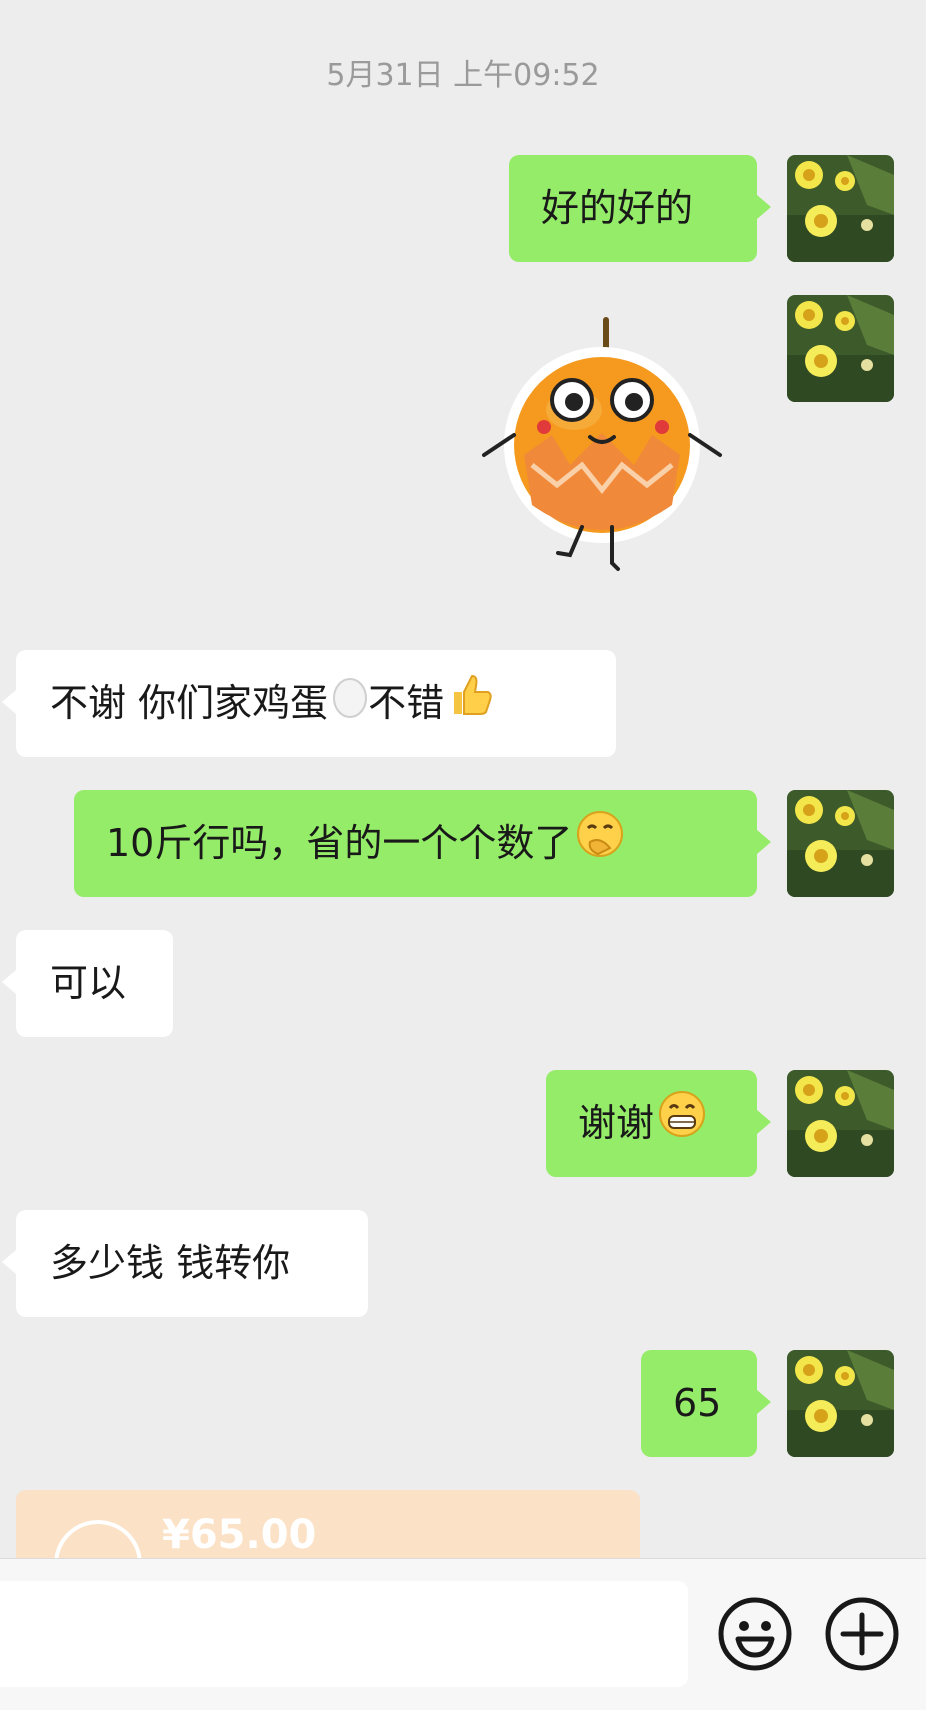 This screenshot has height=1710, width=926. Describe the element at coordinates (406, 703) in the screenshot. I see `message-text: 不错` at that location.